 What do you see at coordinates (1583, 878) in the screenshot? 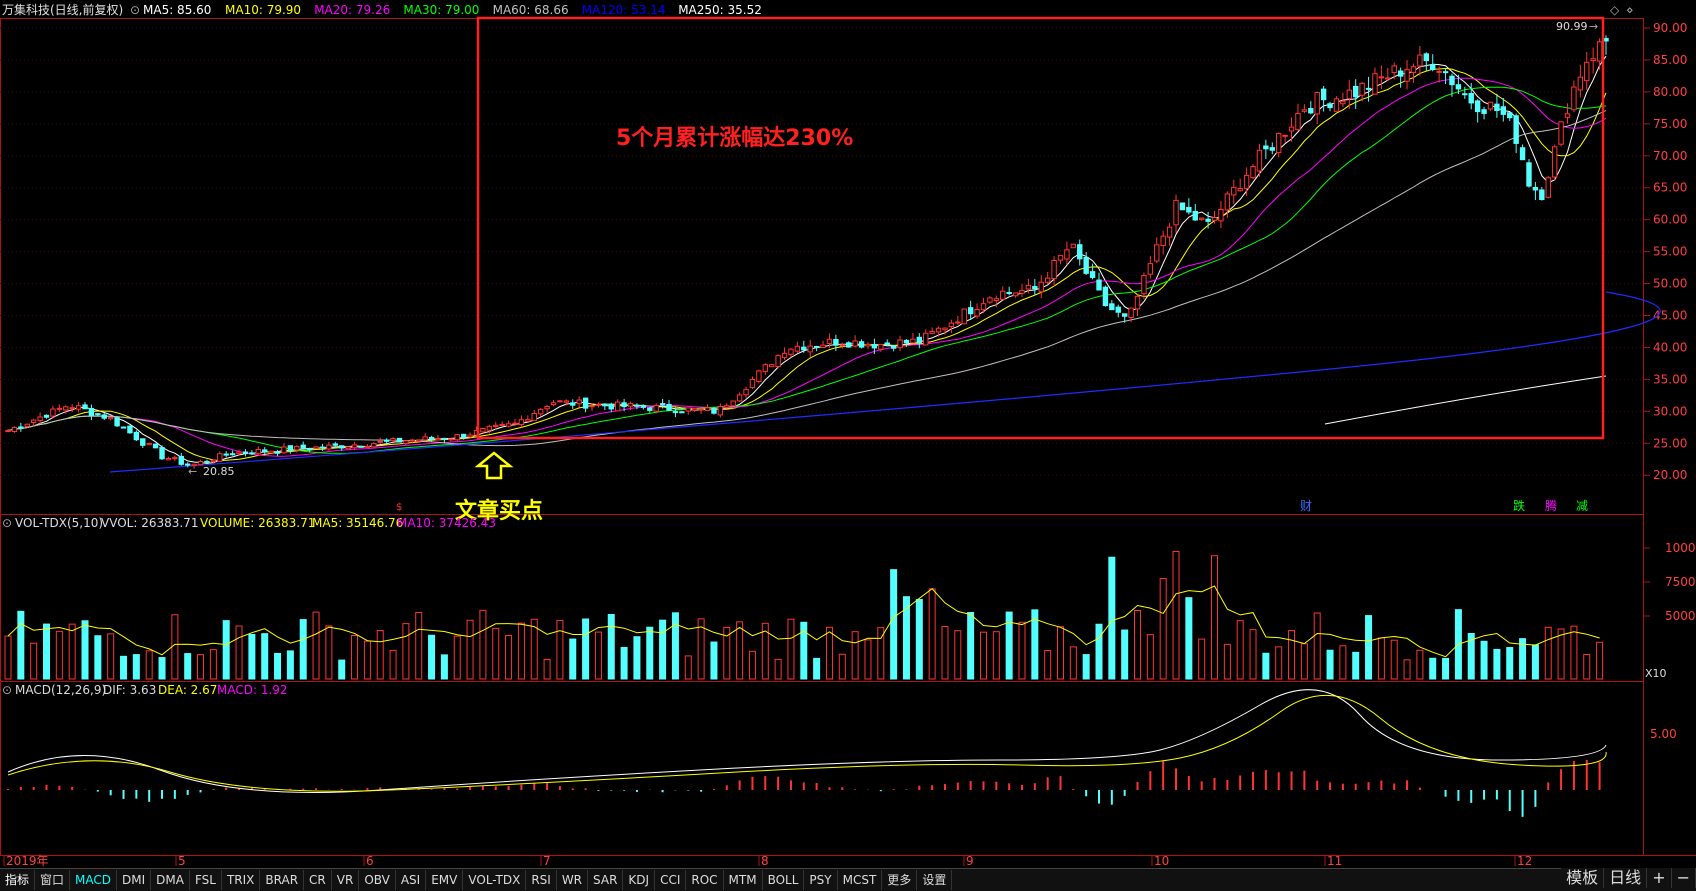
I see `corner-control: 模板` at bounding box center [1583, 878].